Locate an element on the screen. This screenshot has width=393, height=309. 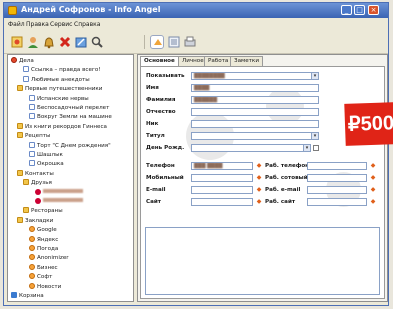
nick-field is located at coordinates (255, 124).